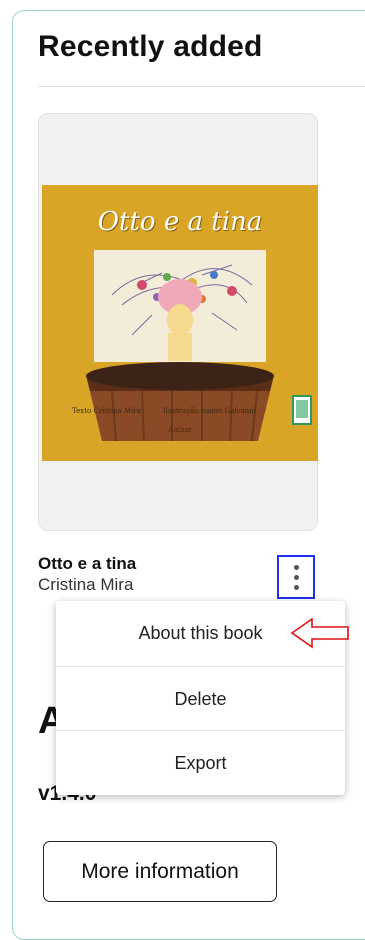  What do you see at coordinates (160, 871) in the screenshot?
I see `more-information-button: More information` at bounding box center [160, 871].